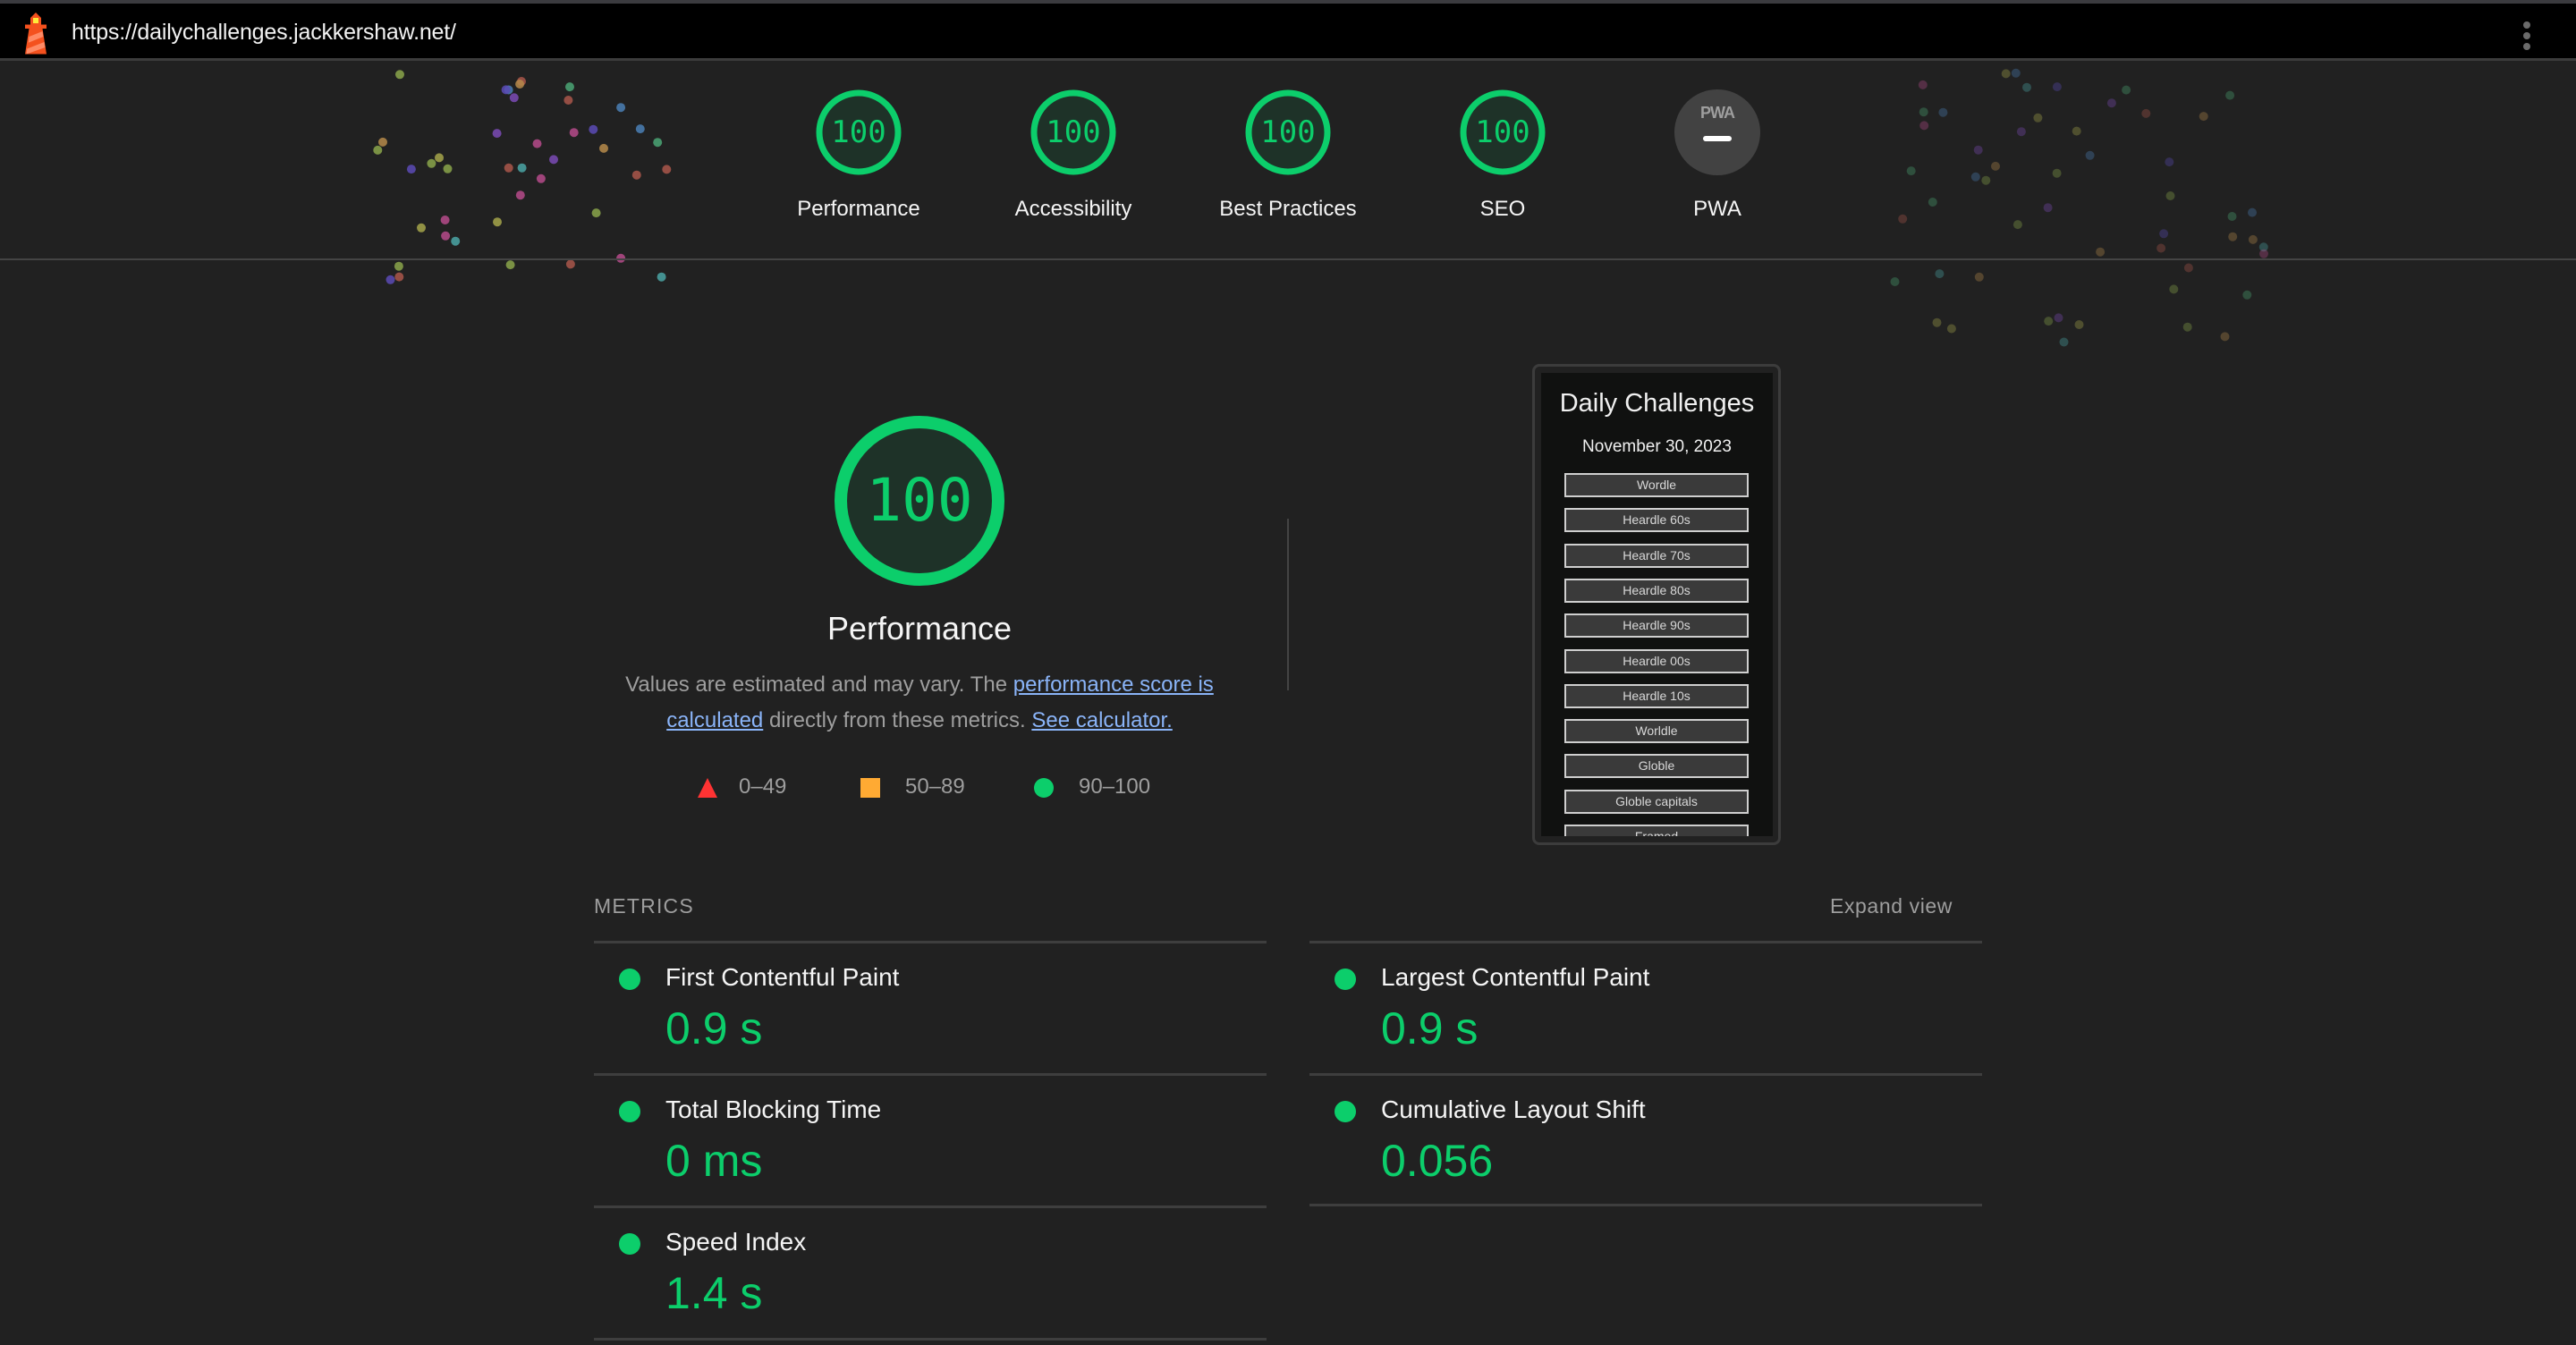  Describe the element at coordinates (1288, 32) in the screenshot. I see `top-bar: https://dailychallenges.jackkershaw.net/` at that location.